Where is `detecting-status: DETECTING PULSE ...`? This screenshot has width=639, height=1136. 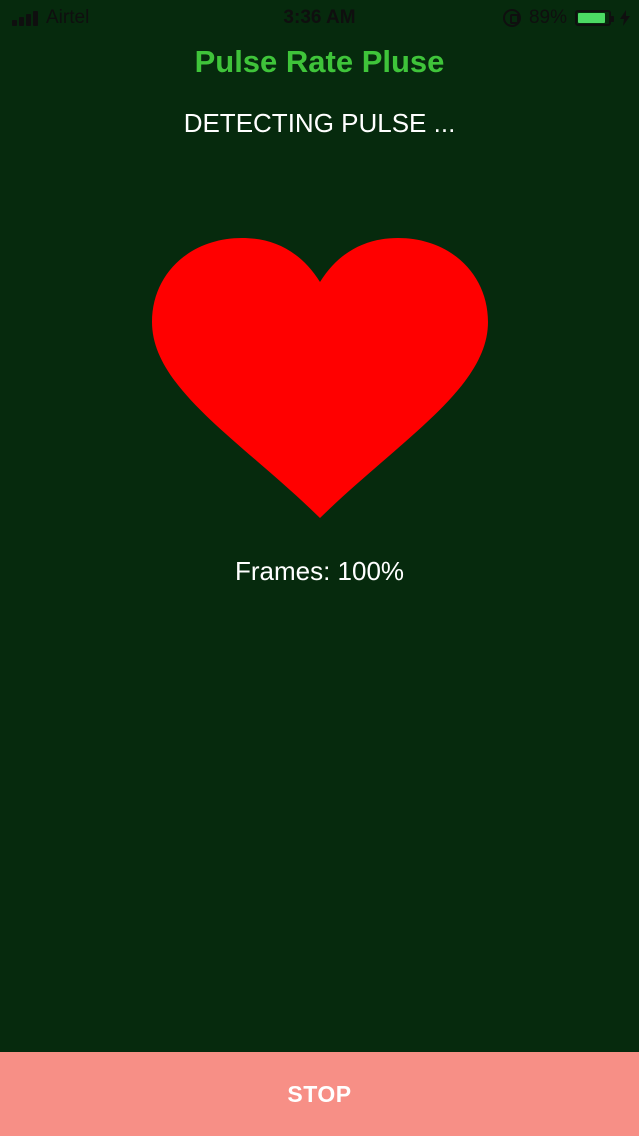 detecting-status: DETECTING PULSE ... is located at coordinates (319, 123).